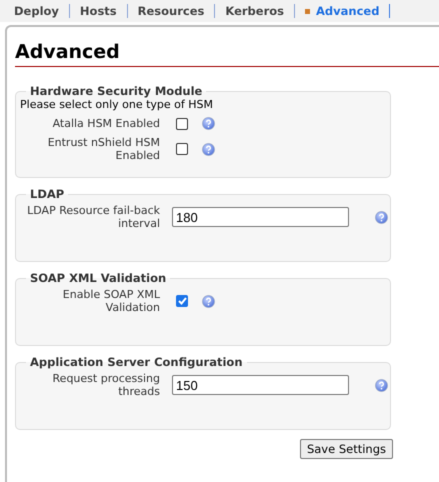  What do you see at coordinates (227, 54) in the screenshot?
I see `page-title: Advanced` at bounding box center [227, 54].